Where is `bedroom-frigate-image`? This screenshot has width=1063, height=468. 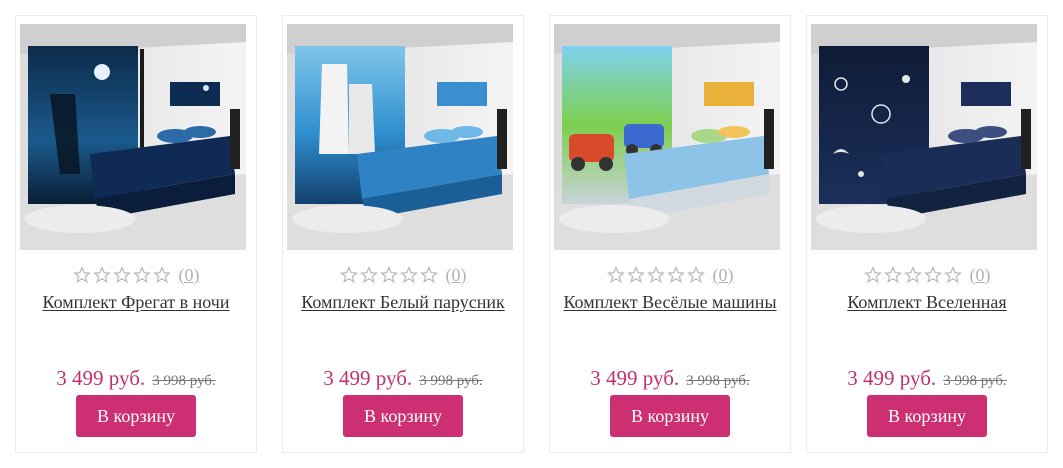
bedroom-frigate-image is located at coordinates (133, 137).